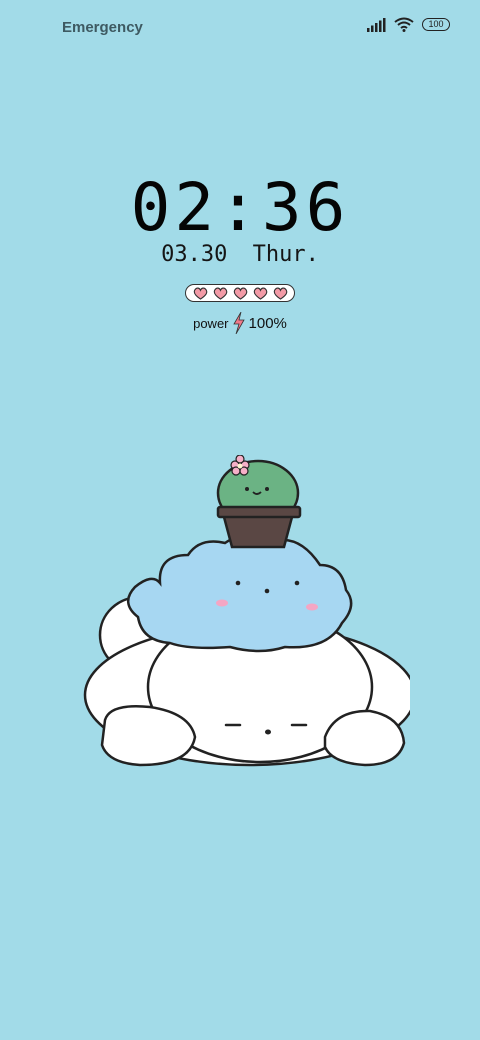 The image size is (480, 1040). I want to click on blue-cloud, so click(240, 593).